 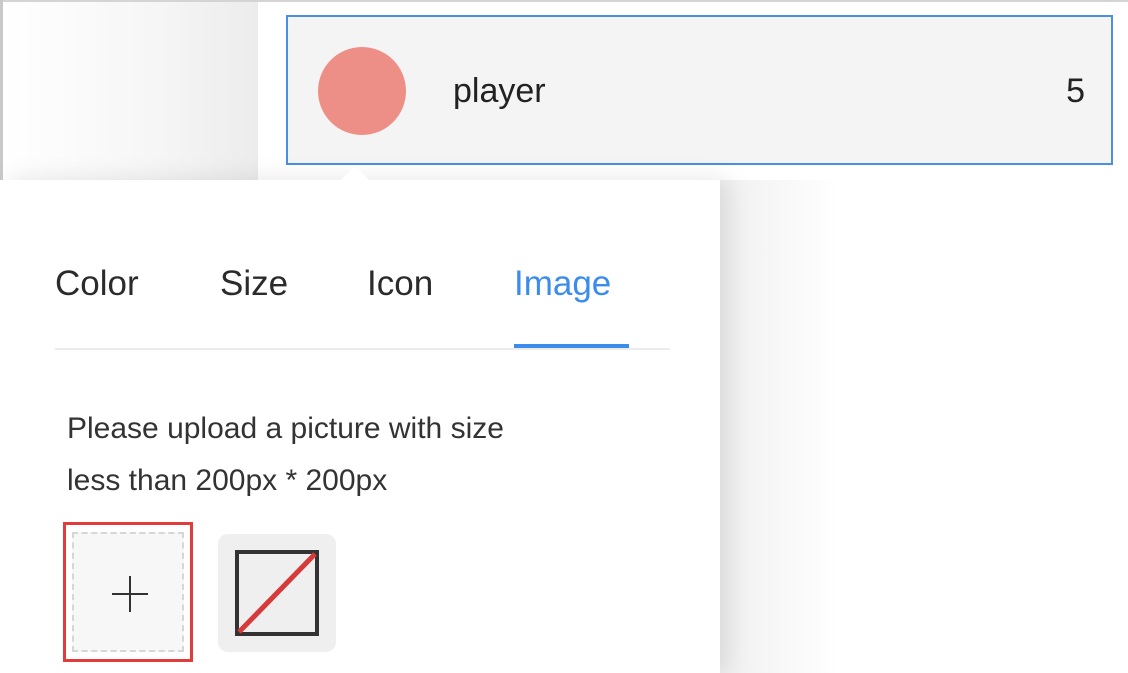 What do you see at coordinates (562, 284) in the screenshot?
I see `tab-image: Image` at bounding box center [562, 284].